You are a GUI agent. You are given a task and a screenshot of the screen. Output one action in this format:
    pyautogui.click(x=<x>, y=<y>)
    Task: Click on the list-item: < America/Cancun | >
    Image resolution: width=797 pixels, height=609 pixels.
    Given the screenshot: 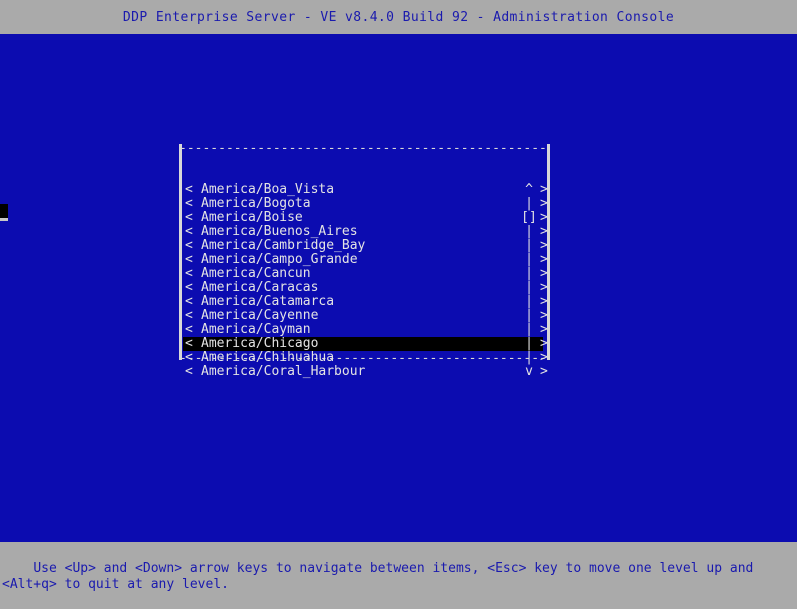 What is the action you would take?
    pyautogui.click(x=365, y=273)
    